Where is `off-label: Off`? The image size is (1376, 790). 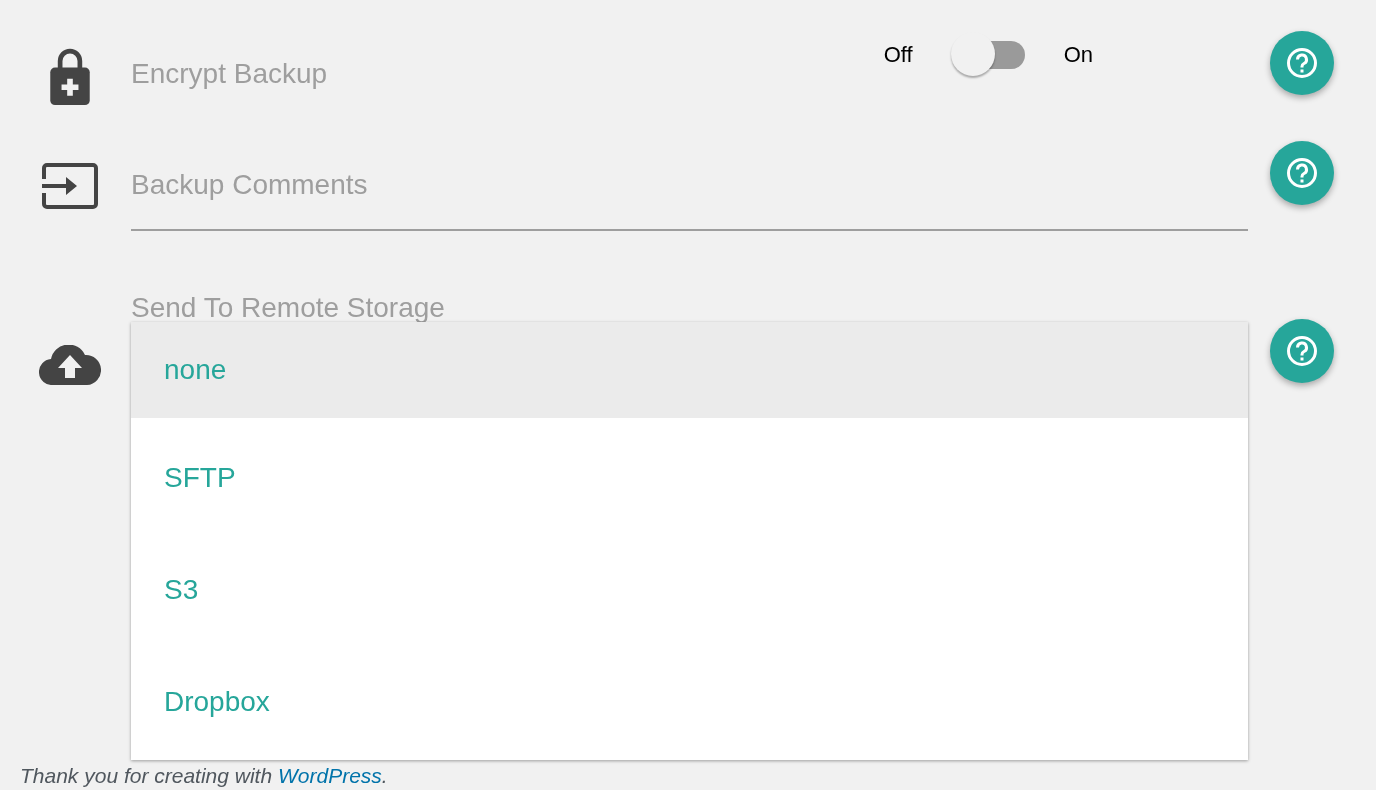 off-label: Off is located at coordinates (898, 55).